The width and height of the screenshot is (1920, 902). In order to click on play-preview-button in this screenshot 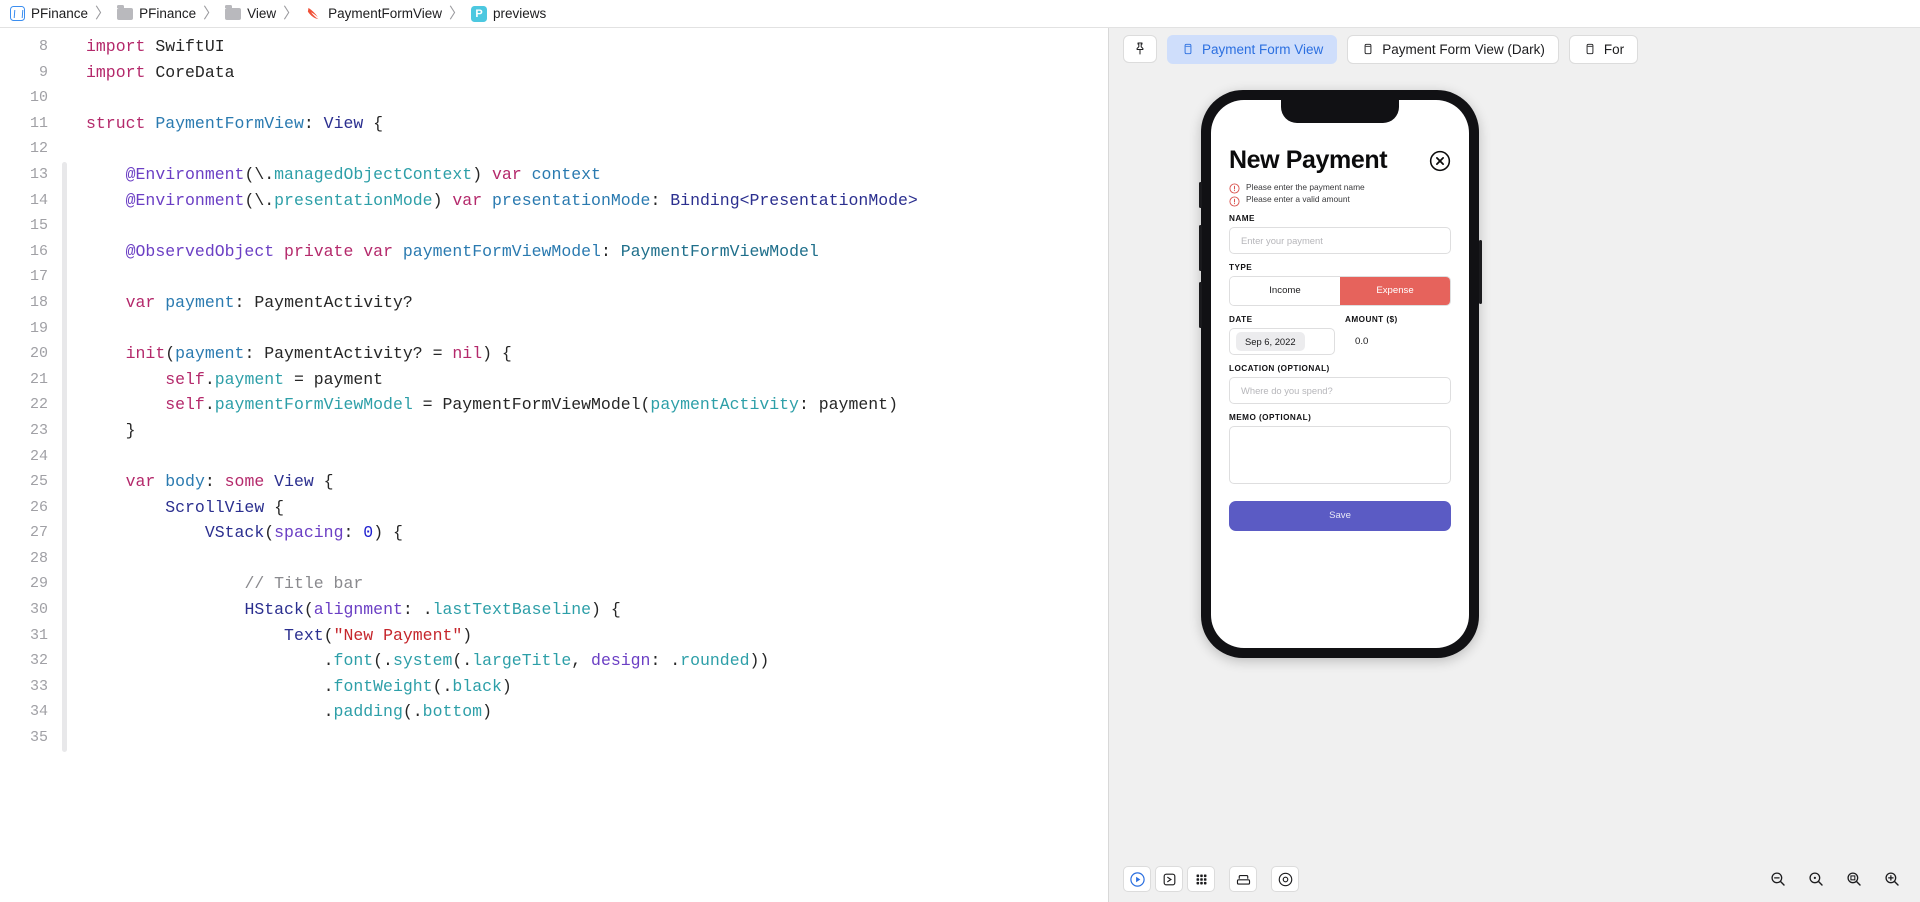, I will do `click(1137, 879)`.